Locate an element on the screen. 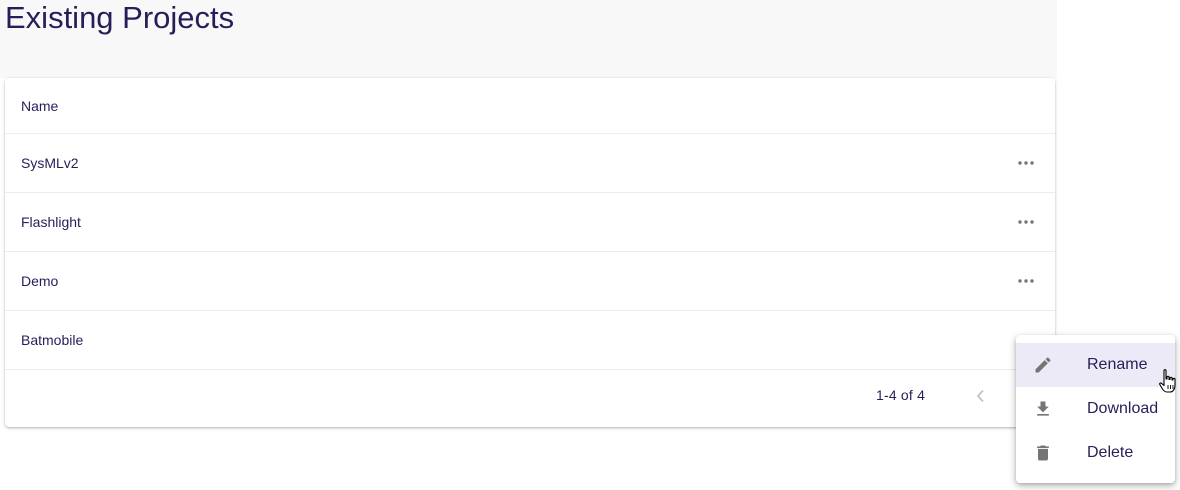 The width and height of the screenshot is (1180, 490). pagination-range: 1-4 of 4 is located at coordinates (901, 395).